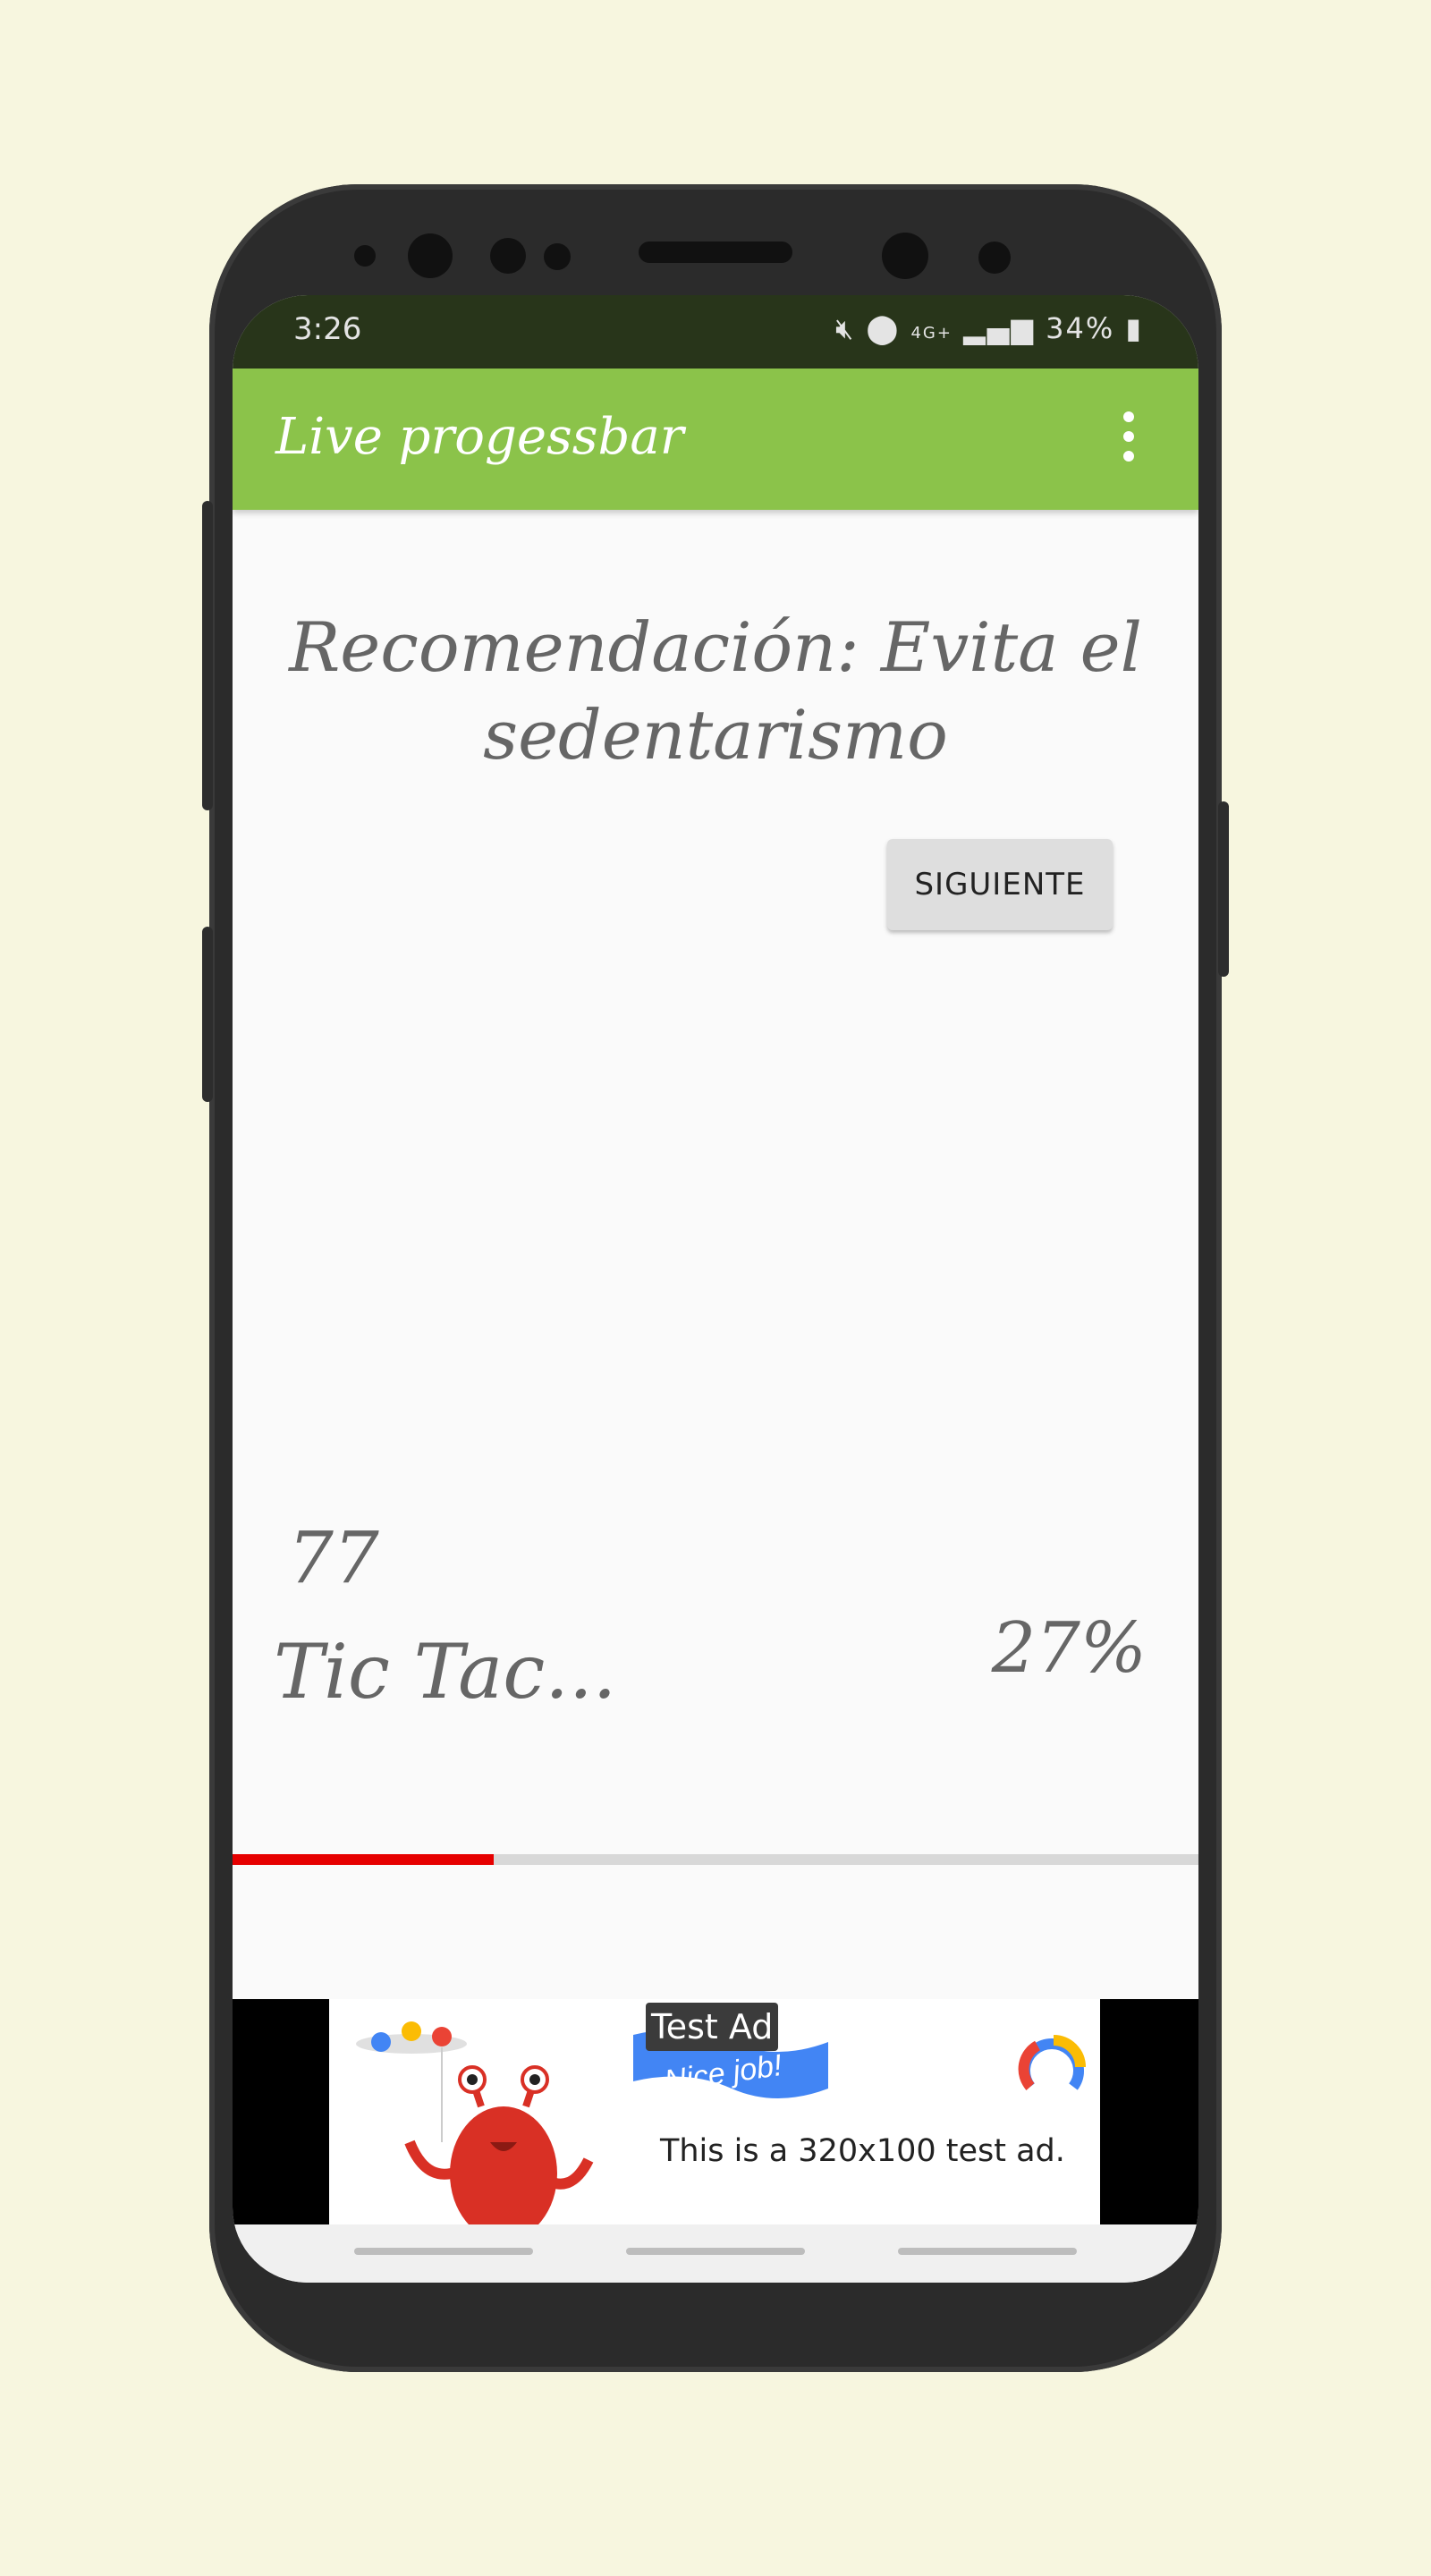  Describe the element at coordinates (1000, 884) in the screenshot. I see `next-button: SIGUIENTE` at that location.